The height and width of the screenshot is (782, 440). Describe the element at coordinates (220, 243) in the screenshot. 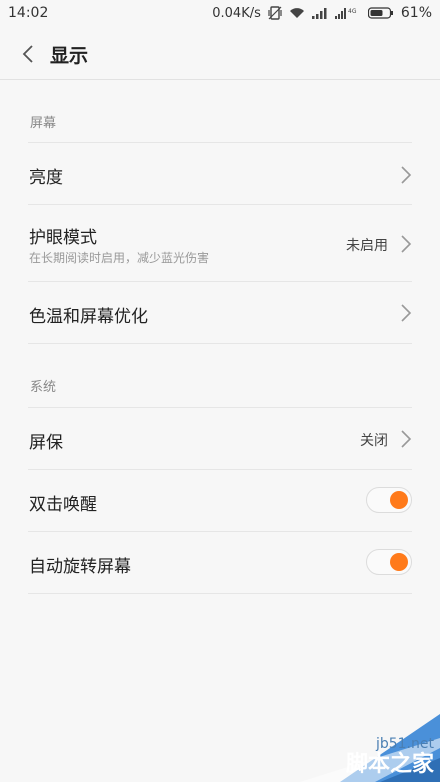

I see `eye-care-row: 护眼模式 在长期阅读时启用，减少蓝光伤害 未启用` at that location.